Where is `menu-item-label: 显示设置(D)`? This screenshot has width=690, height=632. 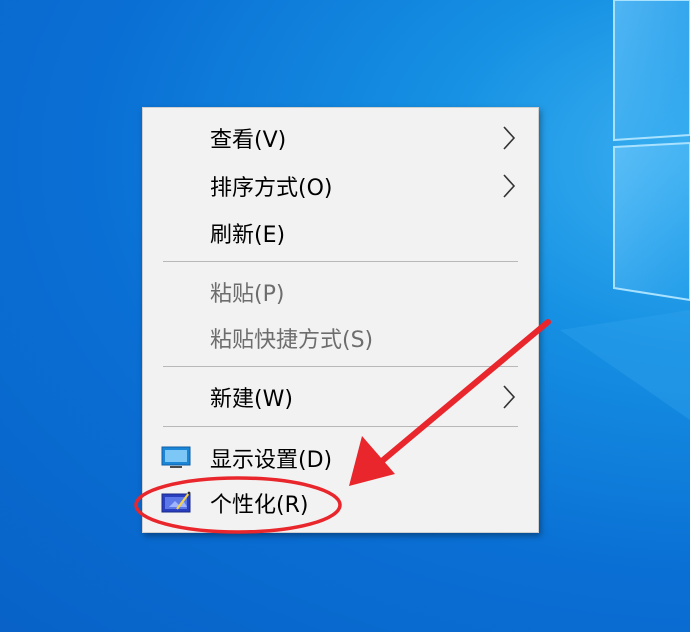 menu-item-label: 显示设置(D) is located at coordinates (271, 460).